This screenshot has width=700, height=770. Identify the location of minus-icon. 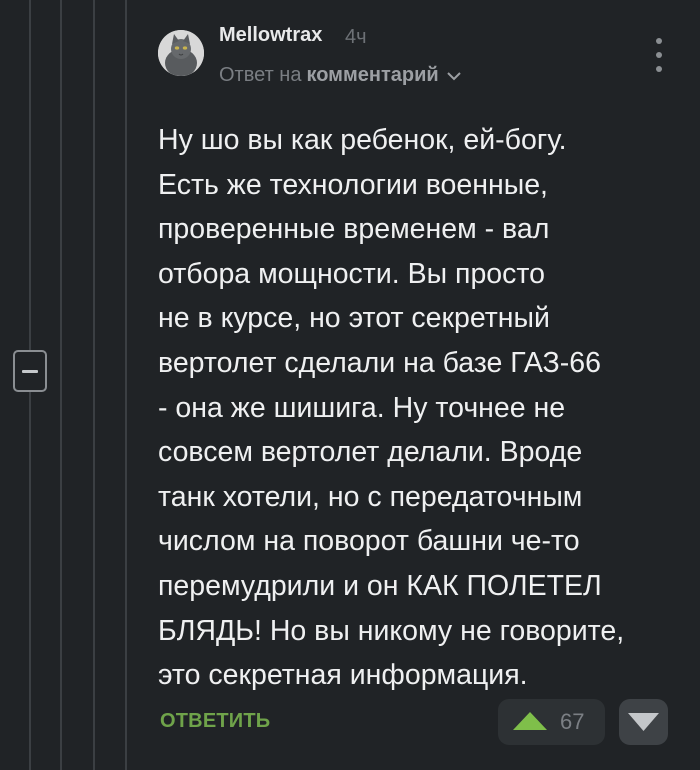
(30, 371).